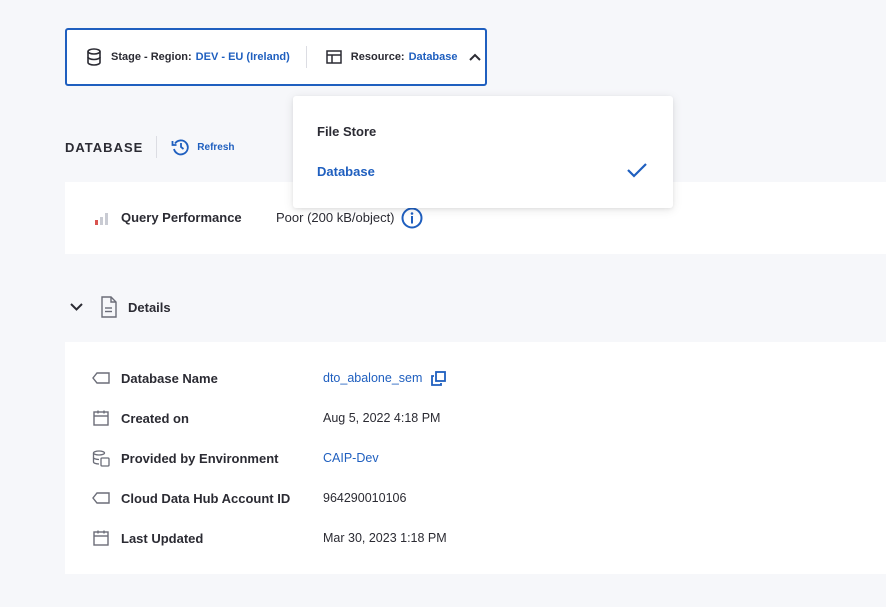  I want to click on database-name-value: dto_abalone_sem, so click(372, 378).